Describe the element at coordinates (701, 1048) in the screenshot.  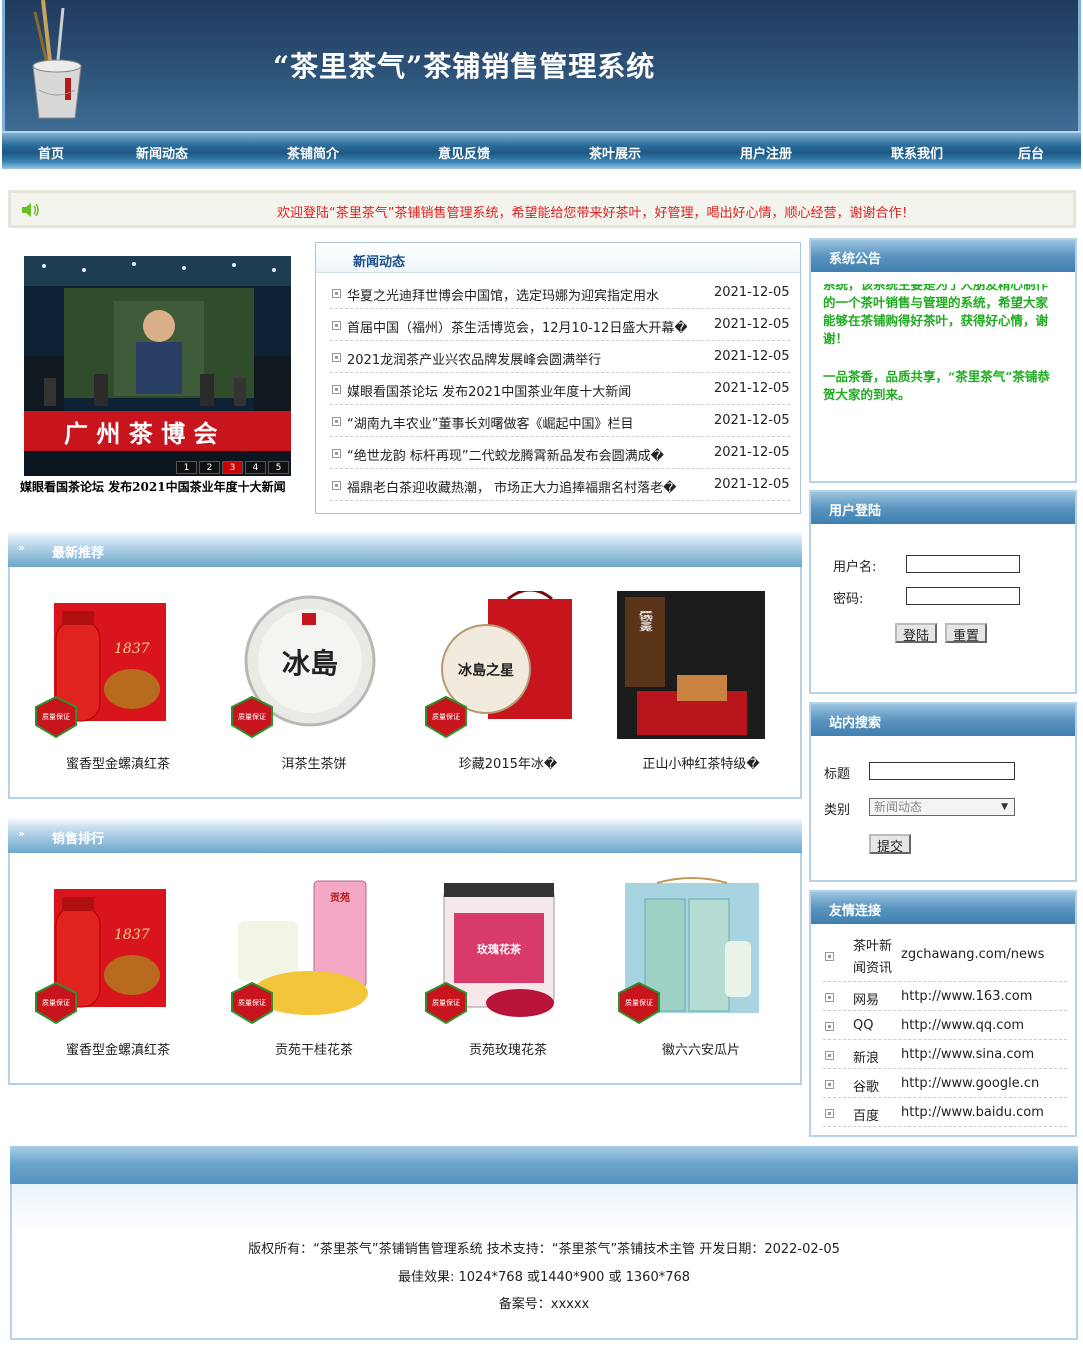
I see `product-name: 徽六六安瓜片` at that location.